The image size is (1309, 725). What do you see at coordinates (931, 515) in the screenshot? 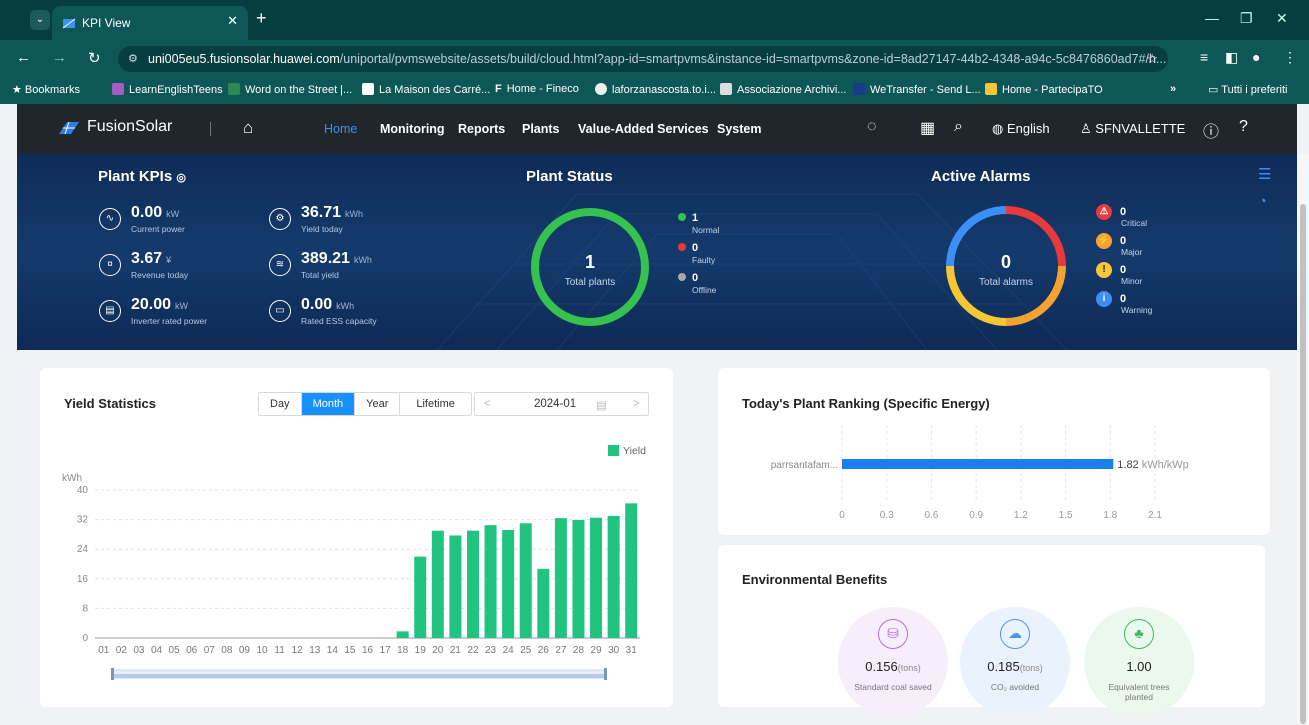
I see `ranking-tick-label: 0.6` at bounding box center [931, 515].